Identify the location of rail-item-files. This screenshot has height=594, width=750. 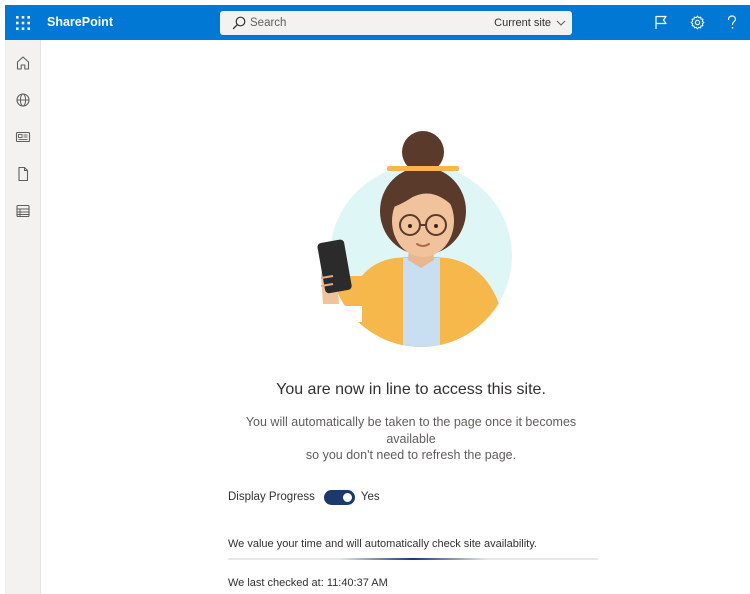
(23, 174).